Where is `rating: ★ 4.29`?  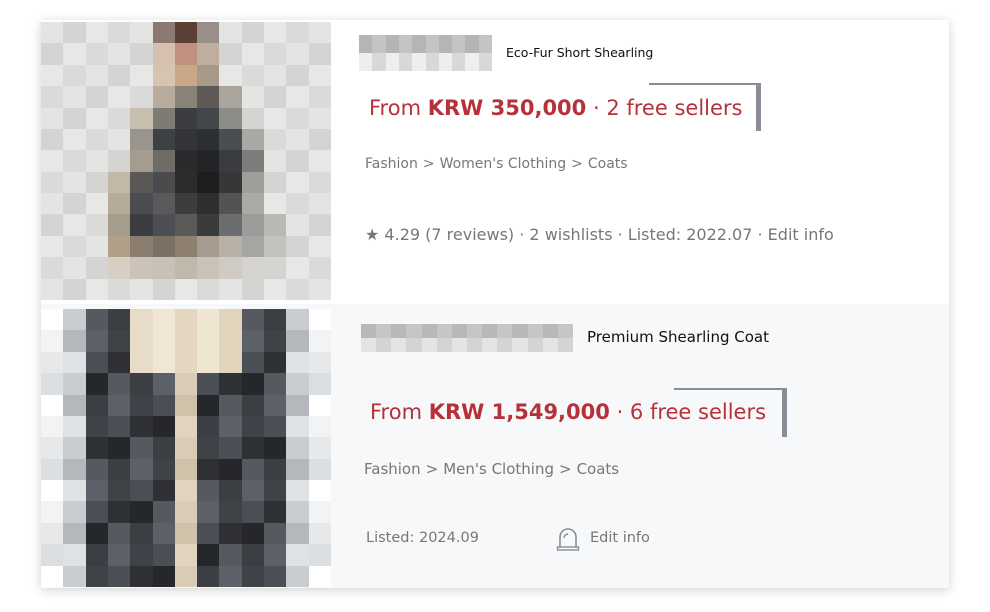 rating: ★ 4.29 is located at coordinates (393, 234).